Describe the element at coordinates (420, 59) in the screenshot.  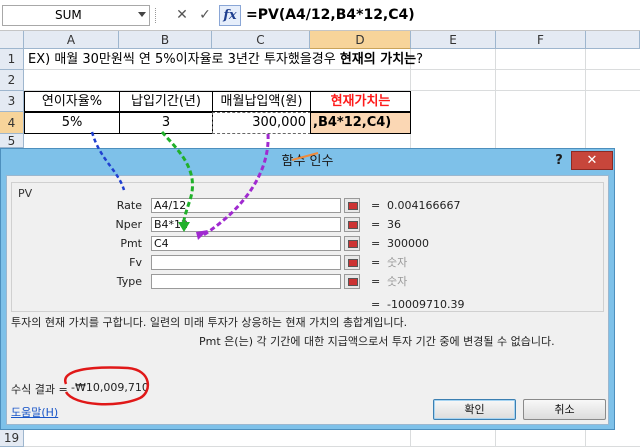
I see `title-suffix: ?` at that location.